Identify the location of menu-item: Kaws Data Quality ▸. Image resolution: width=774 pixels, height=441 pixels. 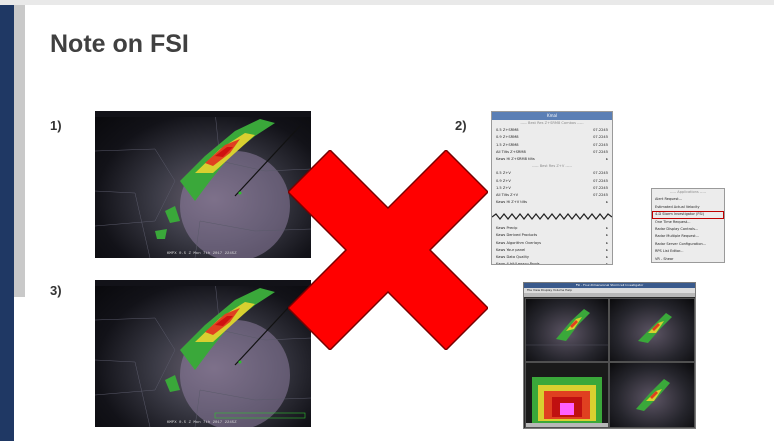
(552, 257).